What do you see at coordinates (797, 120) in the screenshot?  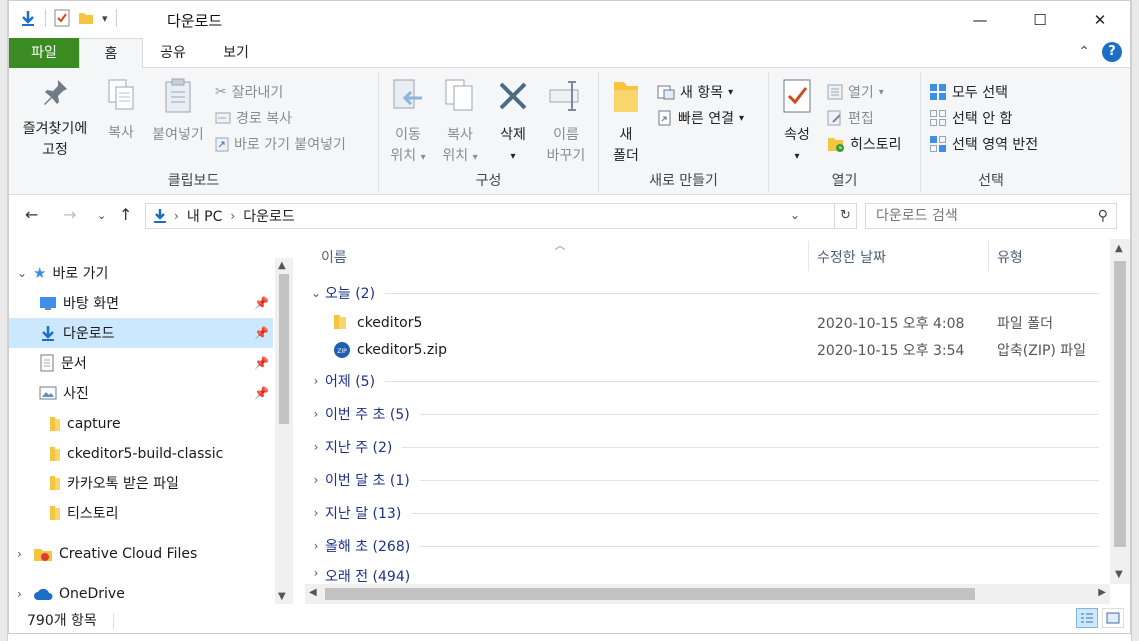 I see `properties-button: 속성 ▾` at bounding box center [797, 120].